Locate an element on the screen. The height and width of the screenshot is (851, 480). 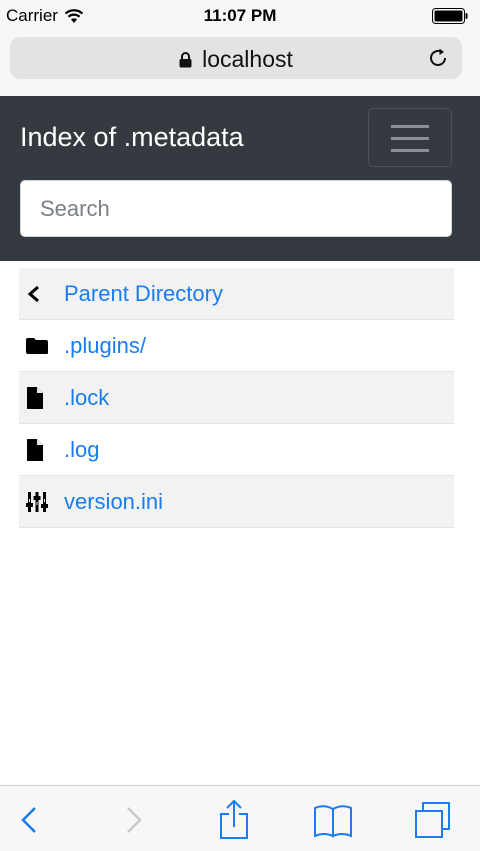
back-chevron-icon is located at coordinates (30, 820).